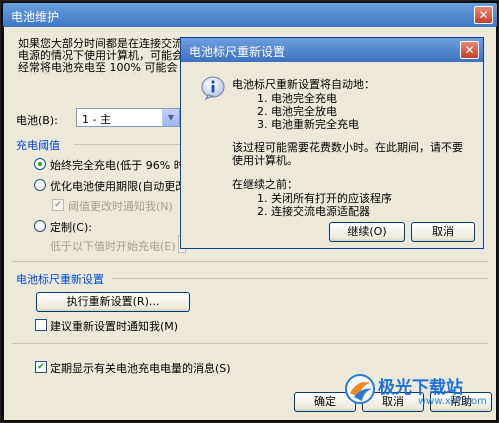 This screenshot has height=423, width=499. Describe the element at coordinates (41, 325) in the screenshot. I see `recal-notify-checkbox` at that location.